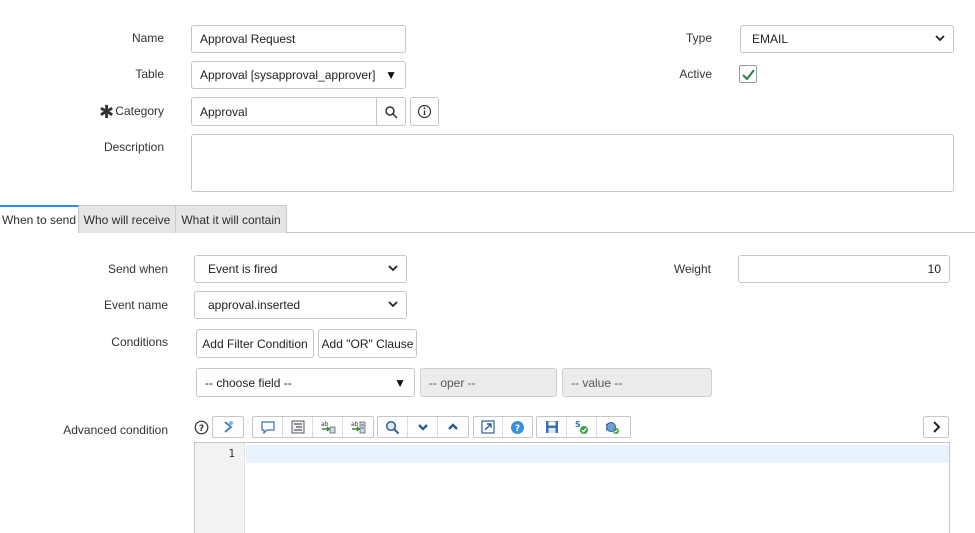 The width and height of the screenshot is (975, 533). What do you see at coordinates (220, 488) in the screenshot?
I see `editor-gutter: 1` at bounding box center [220, 488].